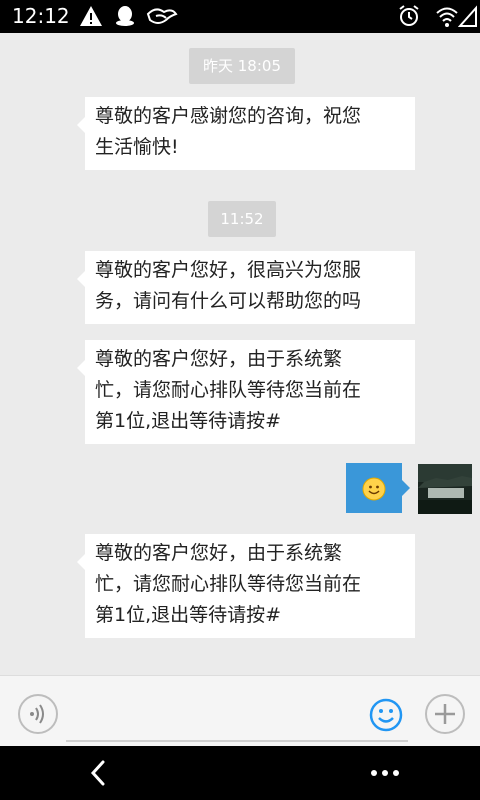 The height and width of the screenshot is (800, 480). Describe the element at coordinates (240, 773) in the screenshot. I see `nav-bar` at that location.